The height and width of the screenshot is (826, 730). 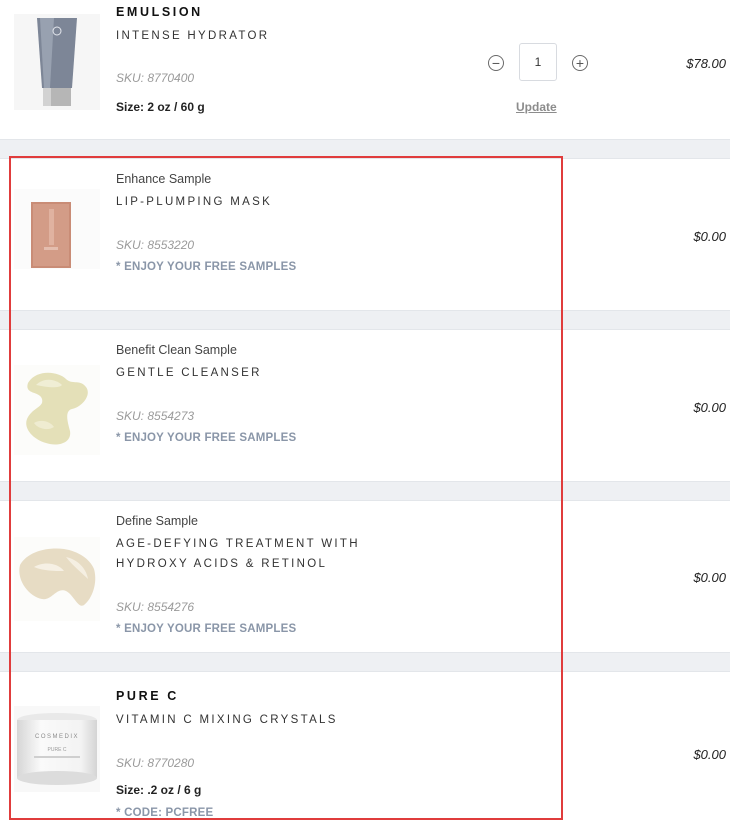 I want to click on item-size: Size: .2 oz / 6 g, so click(x=159, y=790).